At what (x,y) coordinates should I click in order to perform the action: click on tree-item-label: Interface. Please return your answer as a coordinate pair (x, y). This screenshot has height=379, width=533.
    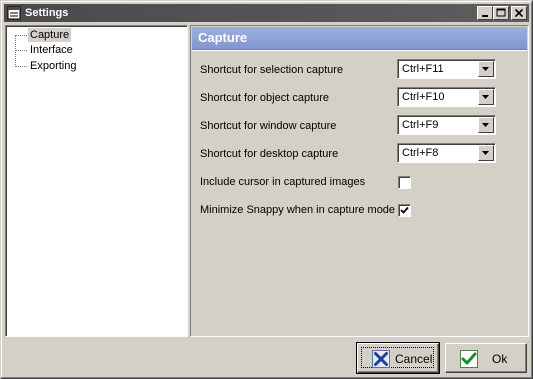
    Looking at the image, I should click on (51, 50).